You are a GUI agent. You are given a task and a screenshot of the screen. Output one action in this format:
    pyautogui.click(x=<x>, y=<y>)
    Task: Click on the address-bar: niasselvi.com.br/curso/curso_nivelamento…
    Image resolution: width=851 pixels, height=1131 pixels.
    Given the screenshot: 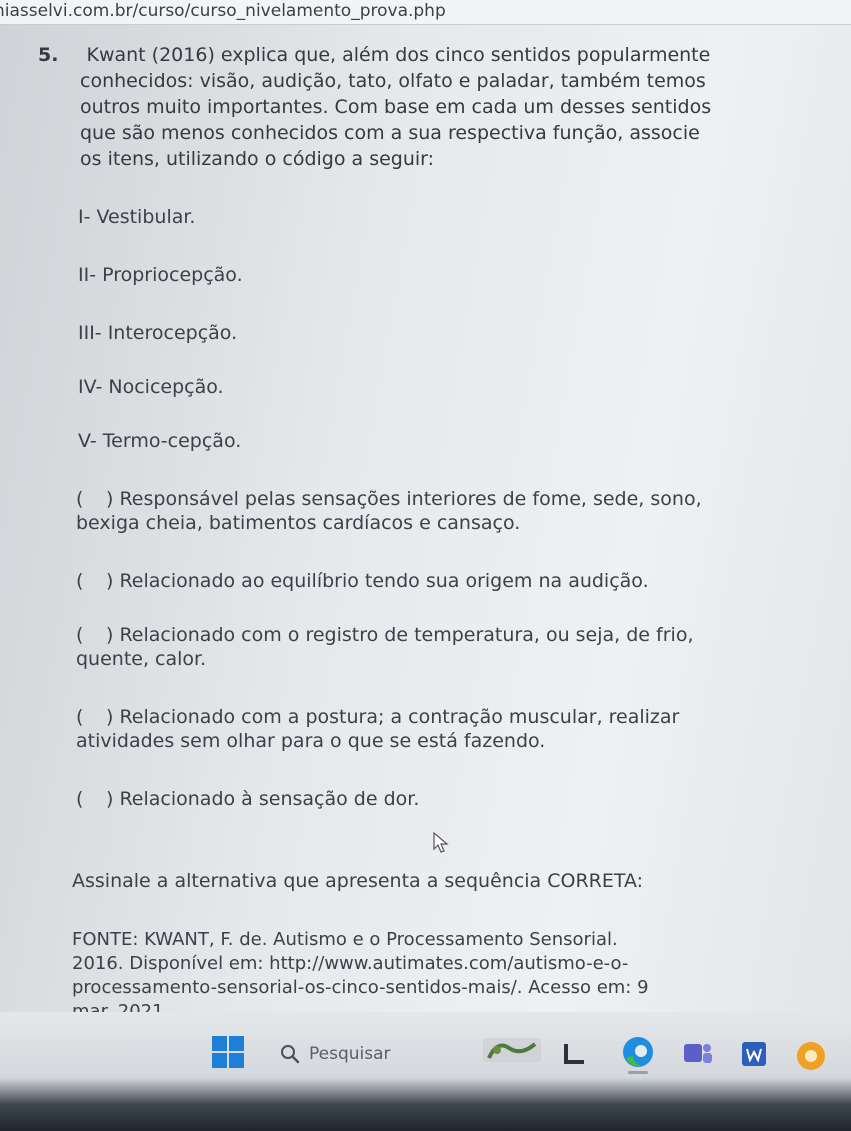 What is the action you would take?
    pyautogui.click(x=425, y=12)
    